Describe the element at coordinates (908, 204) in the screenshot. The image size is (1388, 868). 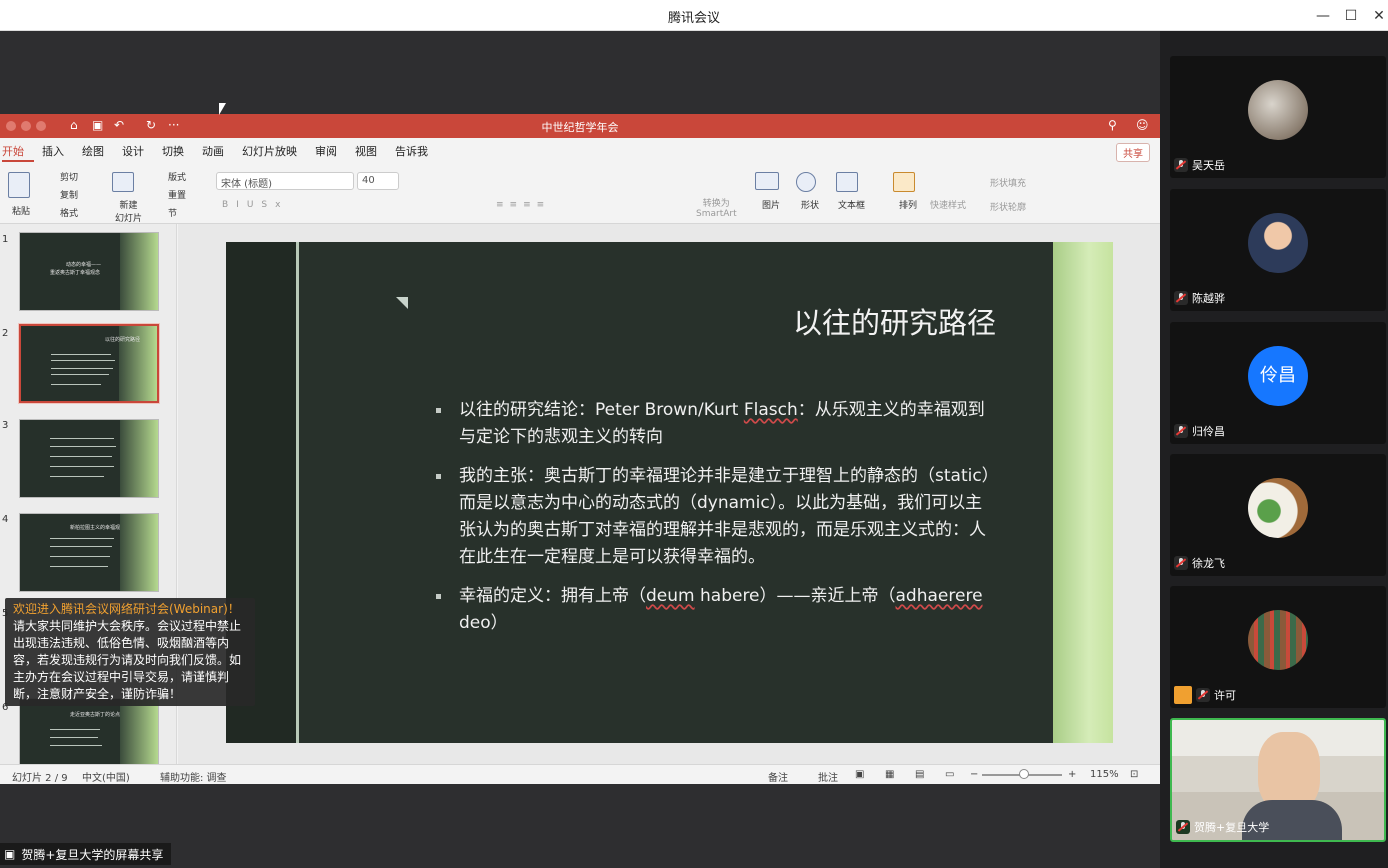
I see `arrange-label: 排列` at that location.